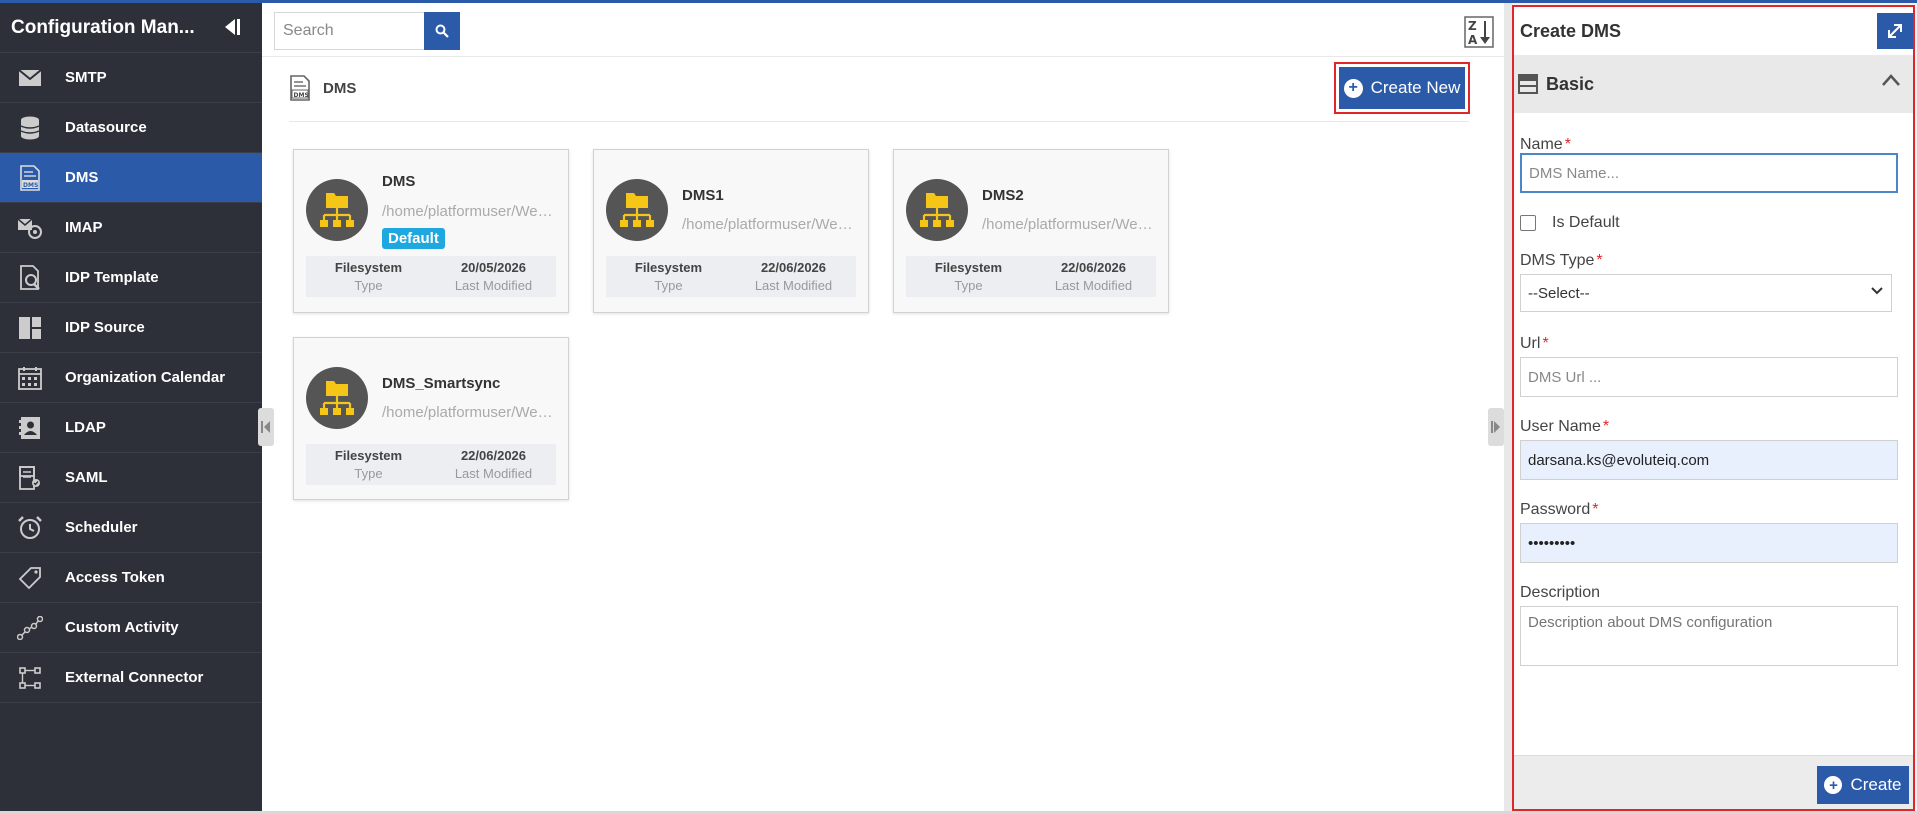  What do you see at coordinates (1709, 460) in the screenshot?
I see `username-field` at bounding box center [1709, 460].